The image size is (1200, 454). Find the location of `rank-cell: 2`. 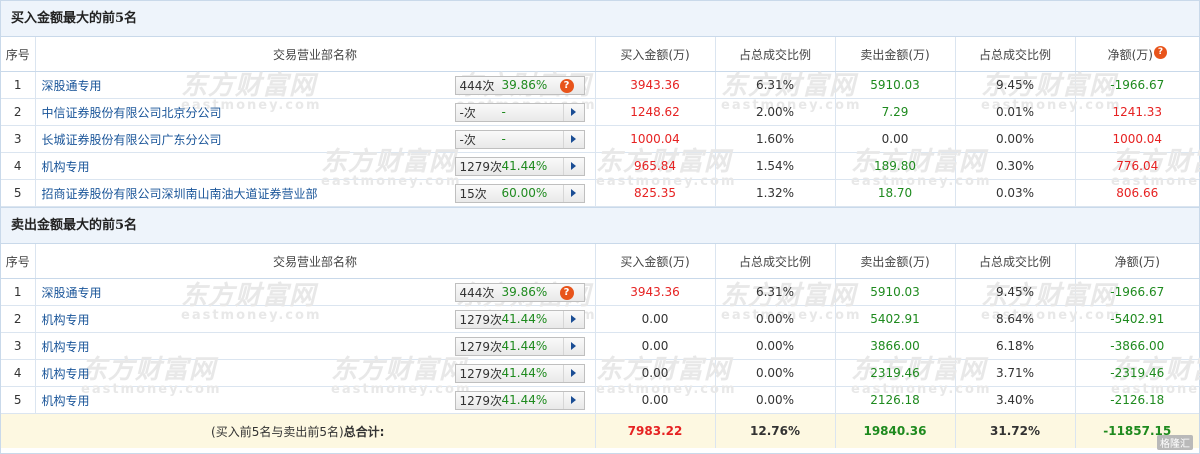

rank-cell: 2 is located at coordinates (18, 112).